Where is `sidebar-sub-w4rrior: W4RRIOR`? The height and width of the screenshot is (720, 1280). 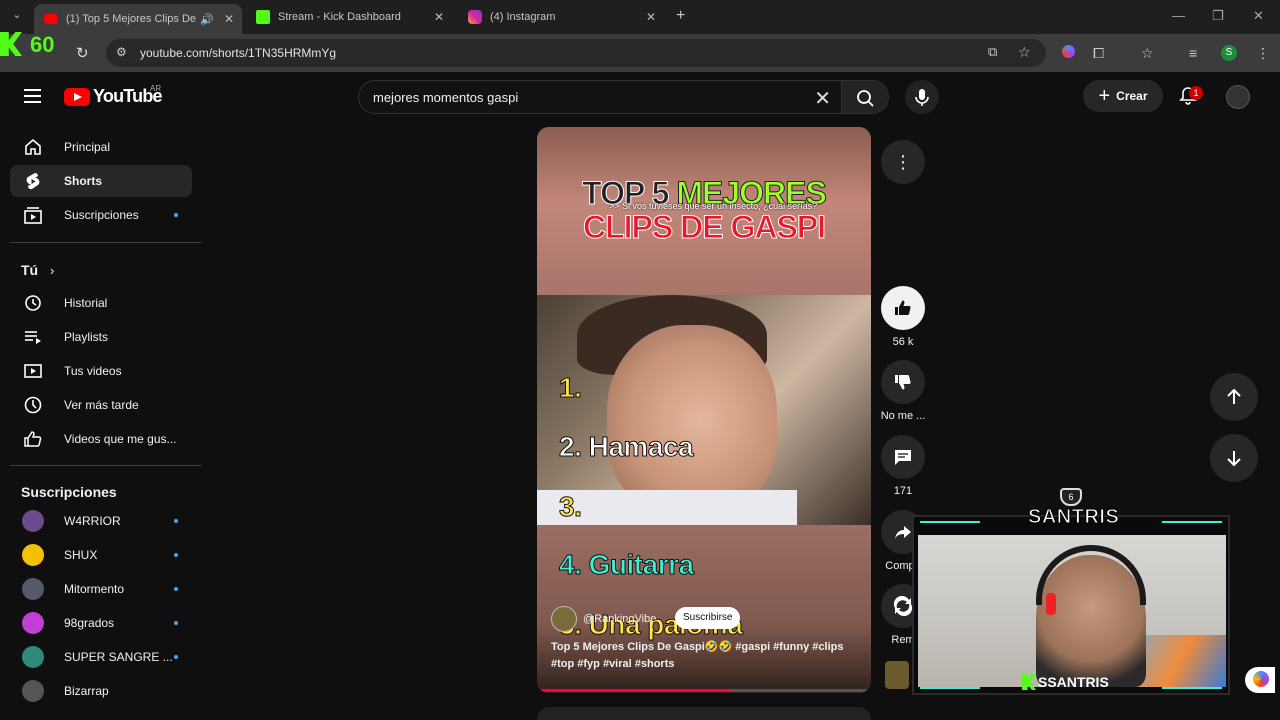 sidebar-sub-w4rrior: W4RRIOR is located at coordinates (101, 521).